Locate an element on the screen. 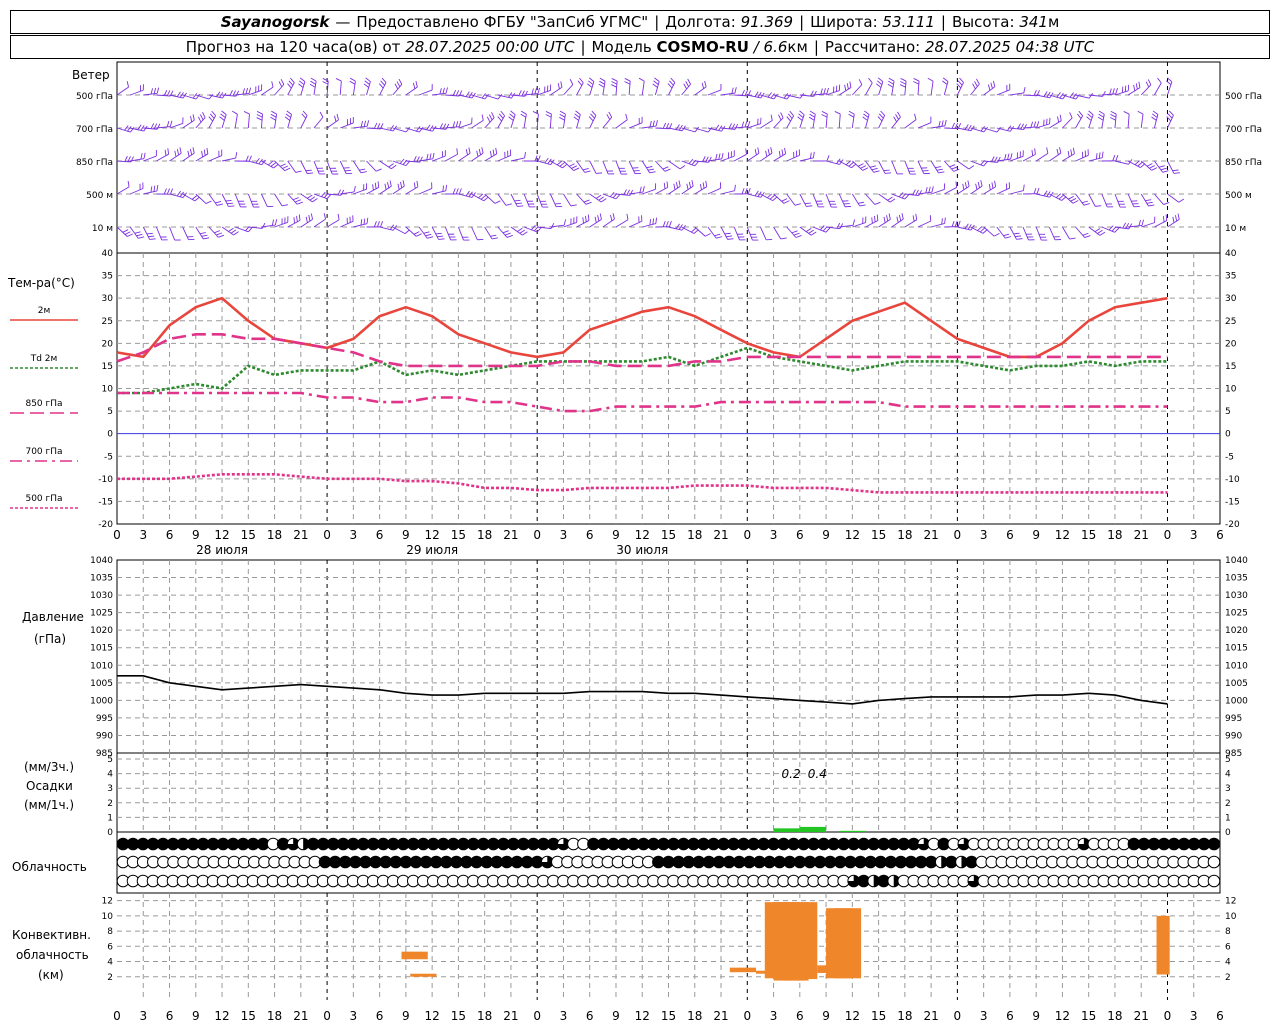  pressure-y-tick-right: 1000 is located at coordinates (1236, 701).